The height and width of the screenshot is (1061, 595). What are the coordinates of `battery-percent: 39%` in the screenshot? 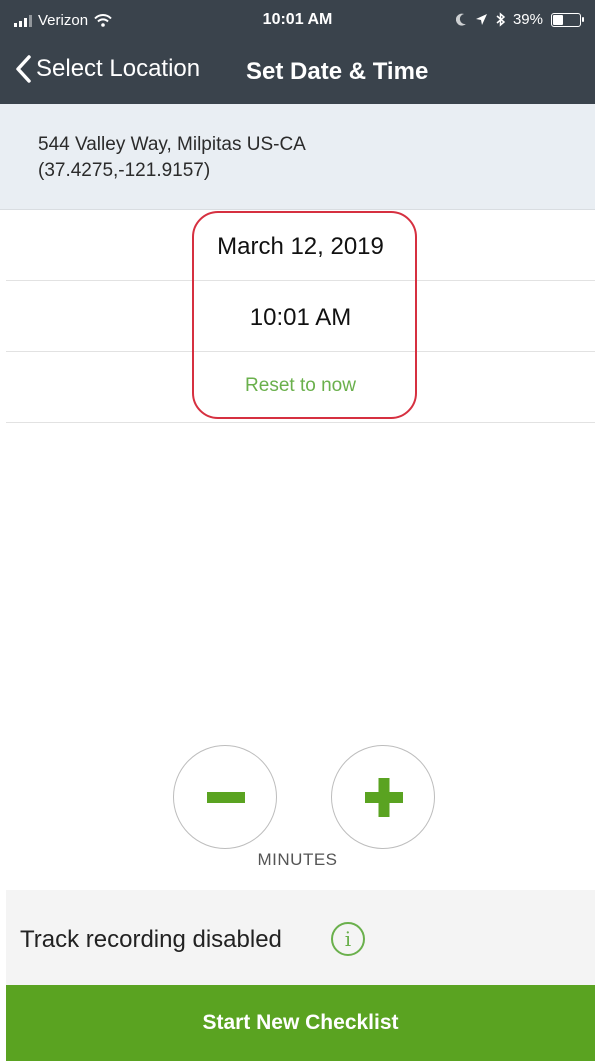 It's located at (527, 19).